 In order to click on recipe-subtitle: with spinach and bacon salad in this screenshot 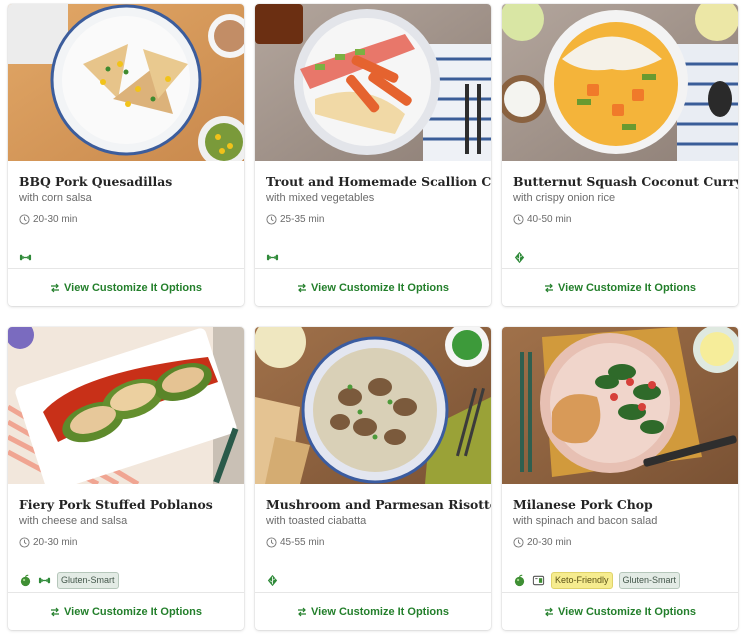, I will do `click(585, 521)`.